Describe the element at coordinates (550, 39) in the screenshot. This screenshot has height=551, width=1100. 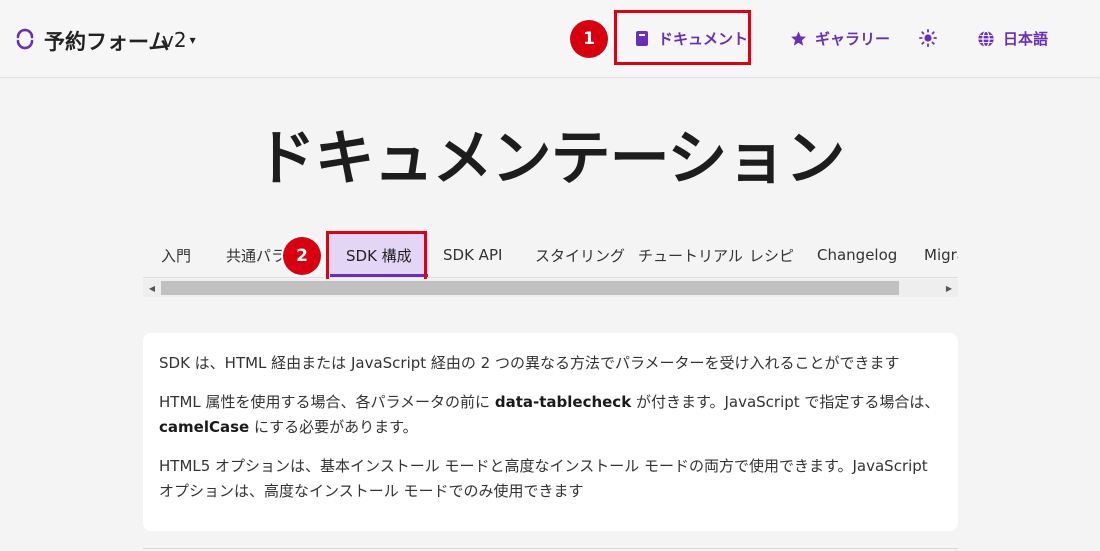
I see `top-navigation-bar: 予約フォーム v2 ▾ ドキュメント ギャラリー 日本語` at that location.